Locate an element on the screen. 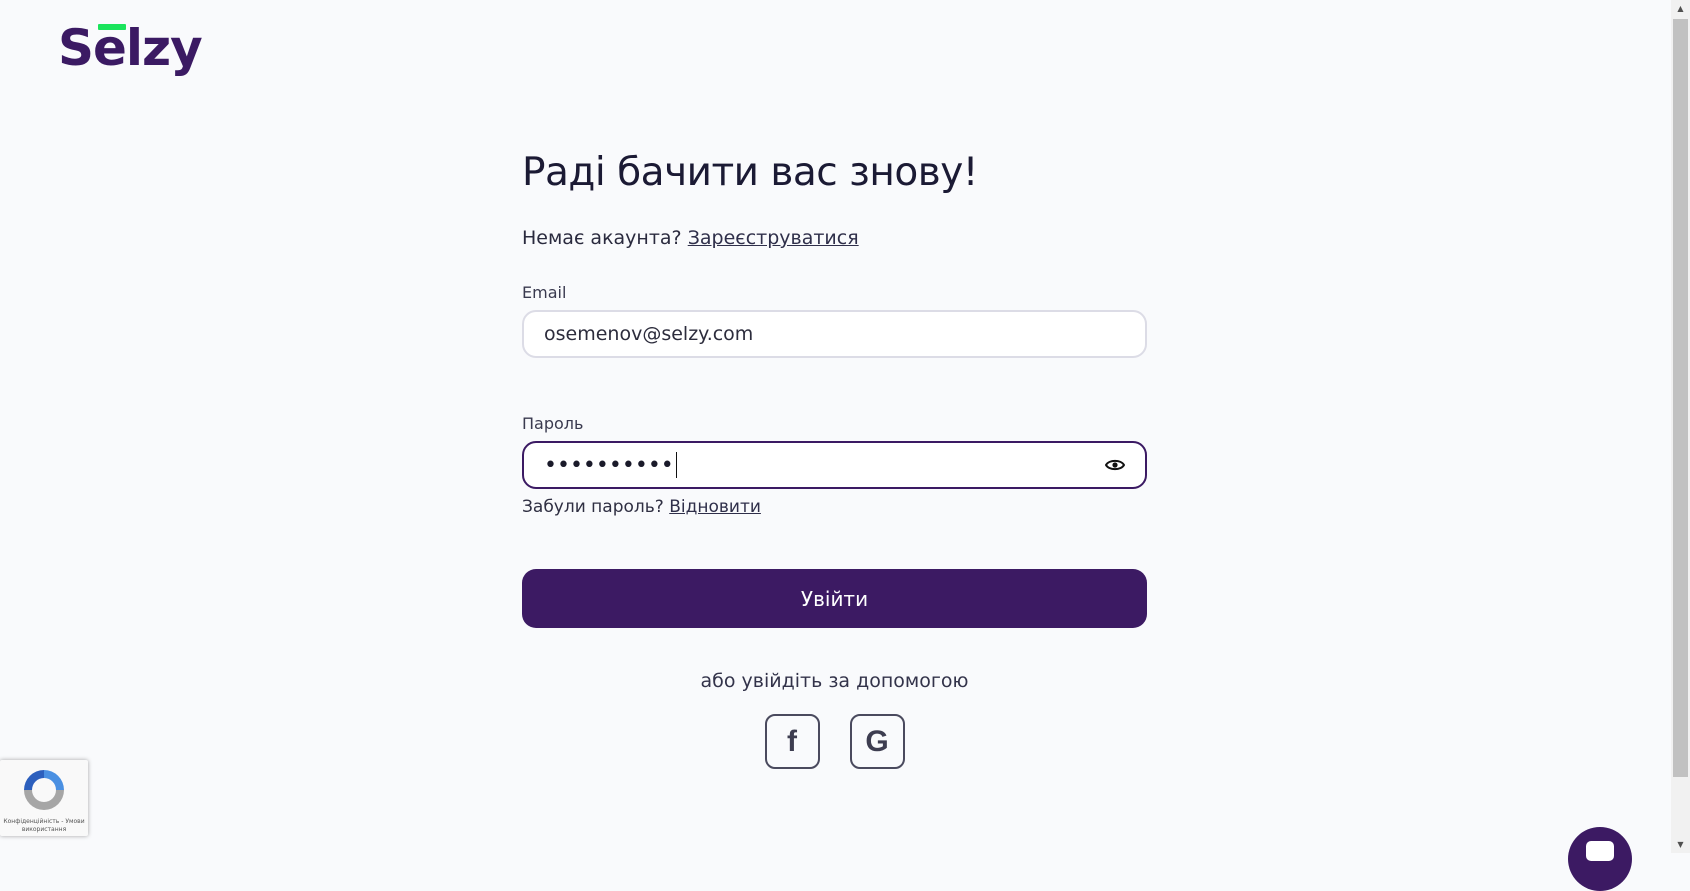  signup-row: Немає акаунта? Зареєструватися is located at coordinates (834, 238).